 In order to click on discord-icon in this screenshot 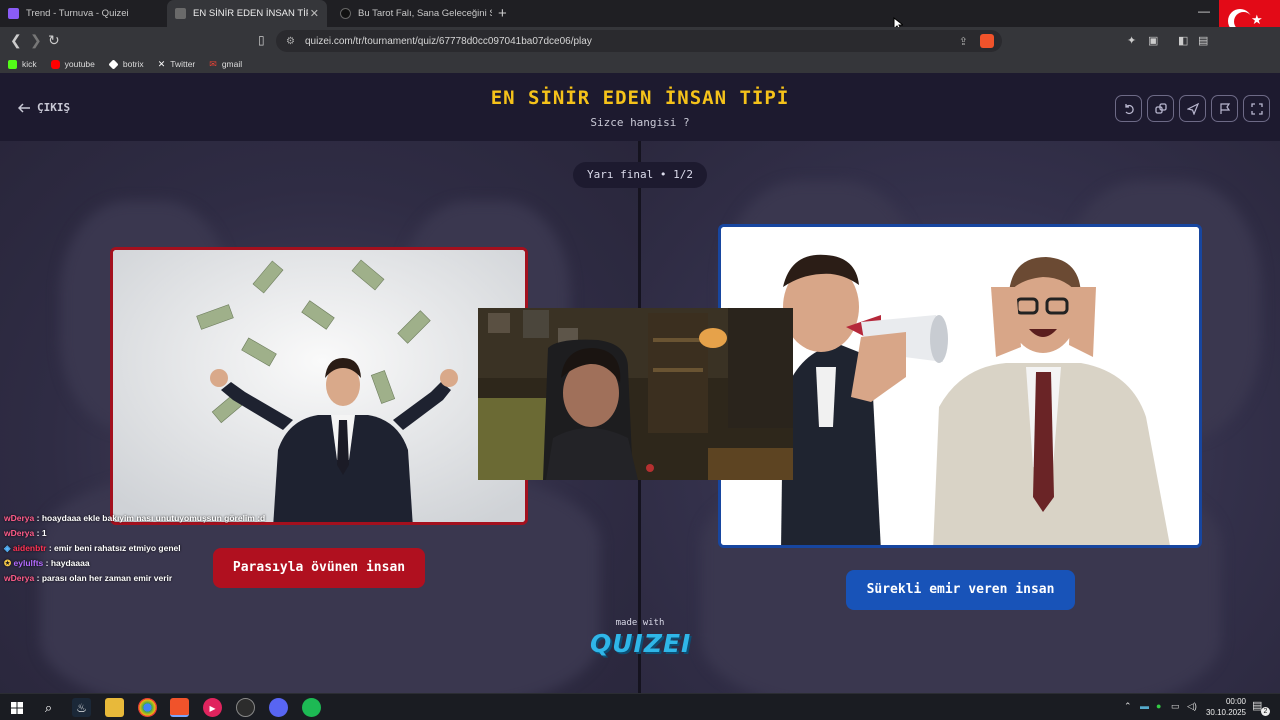, I will do `click(278, 707)`.